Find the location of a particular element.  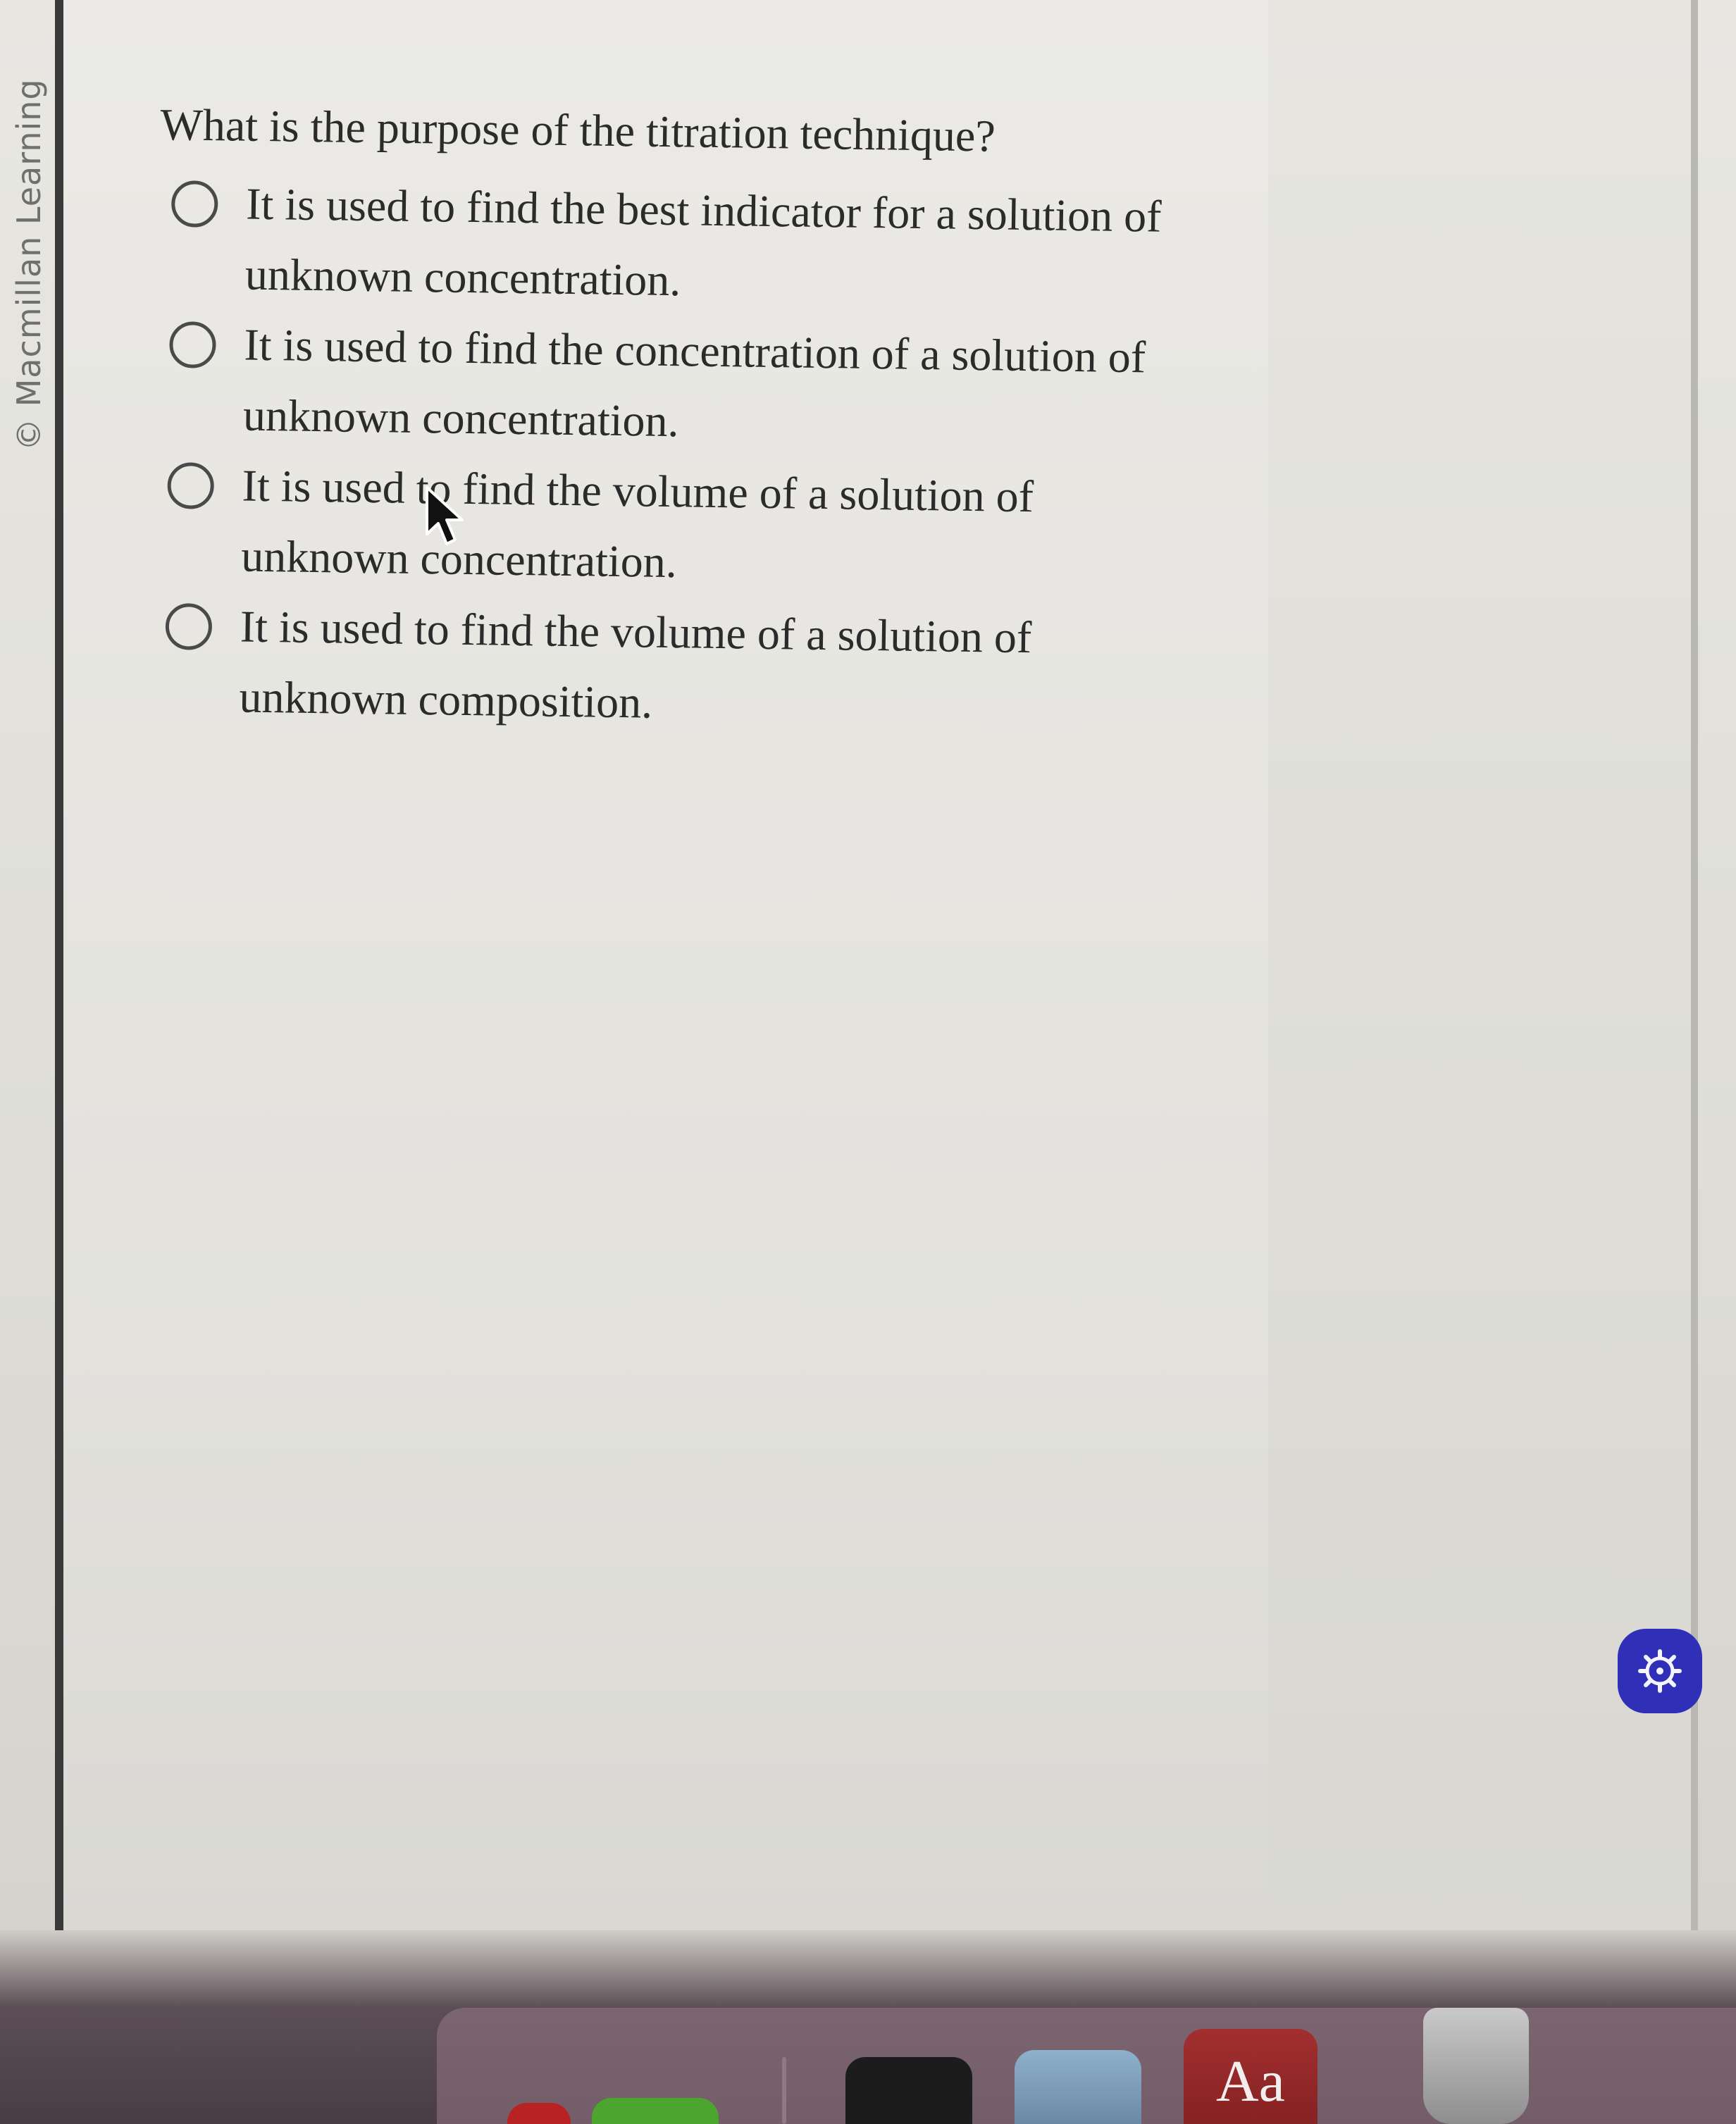

copyright-watermark: © Macmillan Learning is located at coordinates (29, 264).